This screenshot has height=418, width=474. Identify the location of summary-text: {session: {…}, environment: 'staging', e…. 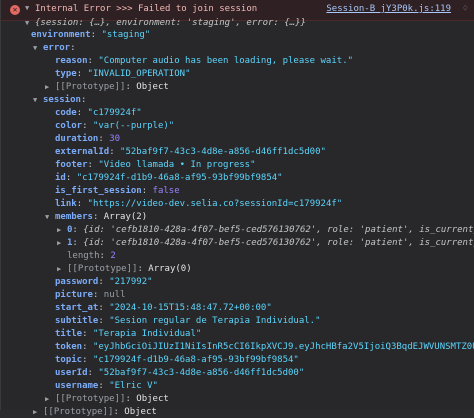
(170, 23).